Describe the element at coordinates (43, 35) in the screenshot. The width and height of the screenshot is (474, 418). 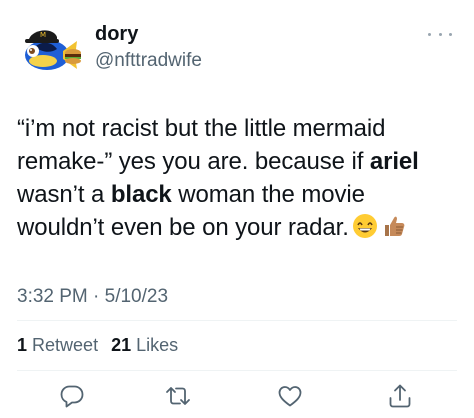
I see `svg-text: M` at that location.